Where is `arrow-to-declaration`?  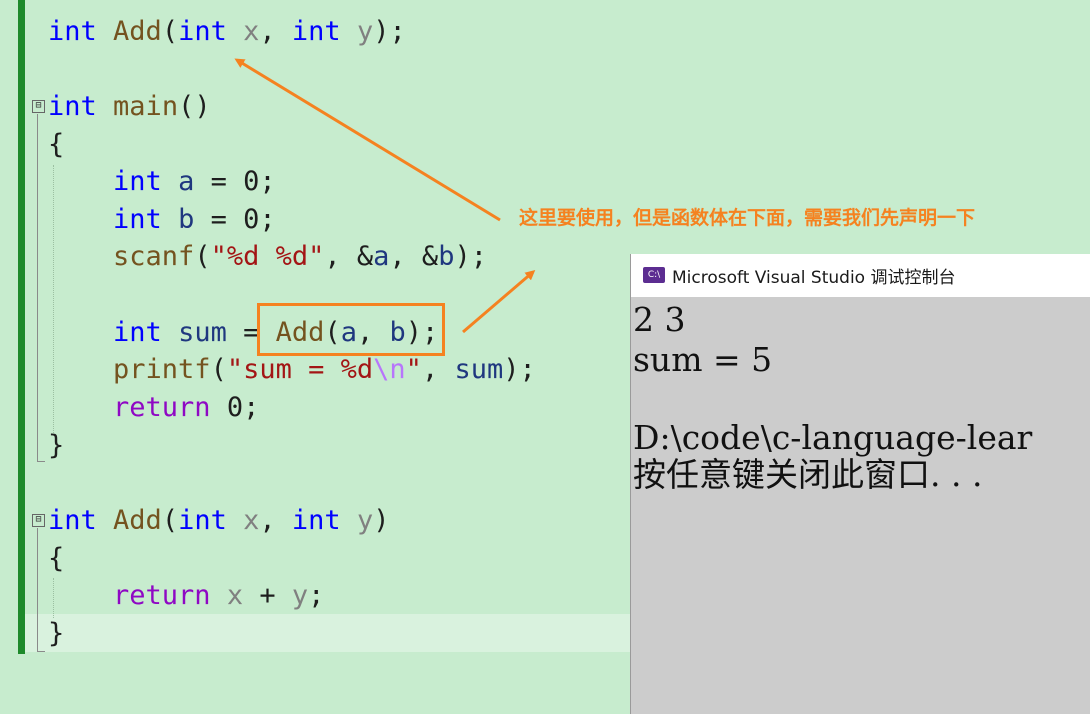 arrow-to-declaration is located at coordinates (367, 140).